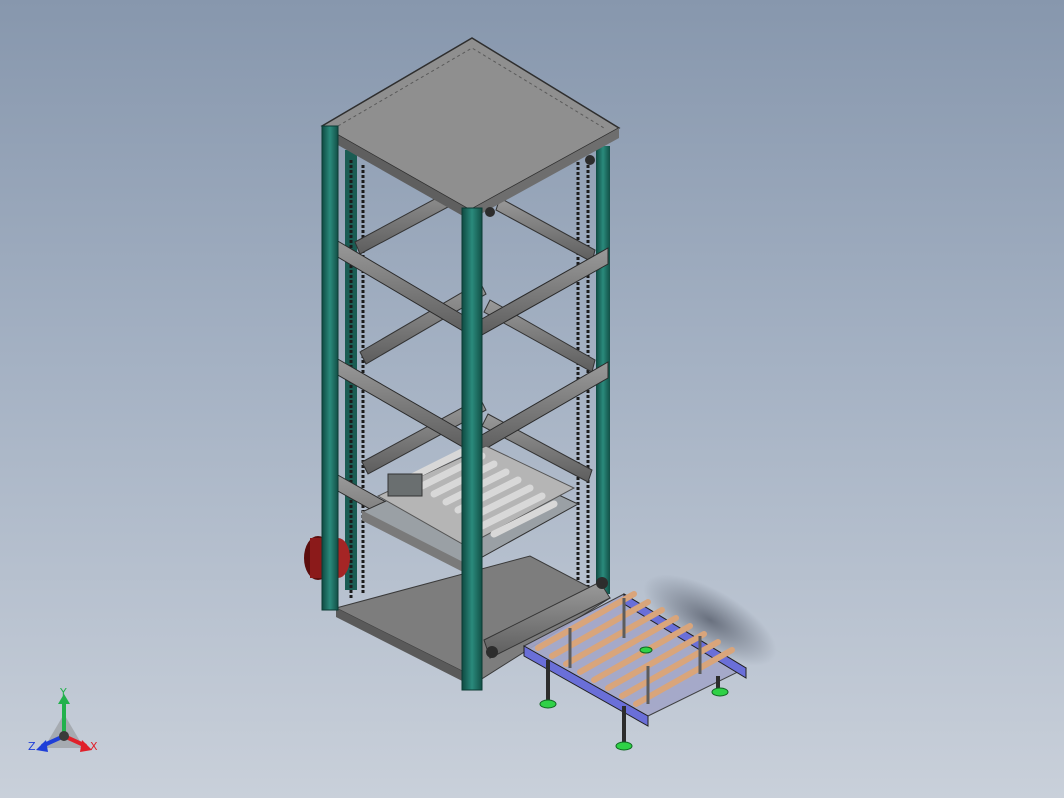 This screenshot has height=798, width=1064. What do you see at coordinates (63, 719) in the screenshot?
I see `coordinate-axes-icon: Y X Z` at bounding box center [63, 719].